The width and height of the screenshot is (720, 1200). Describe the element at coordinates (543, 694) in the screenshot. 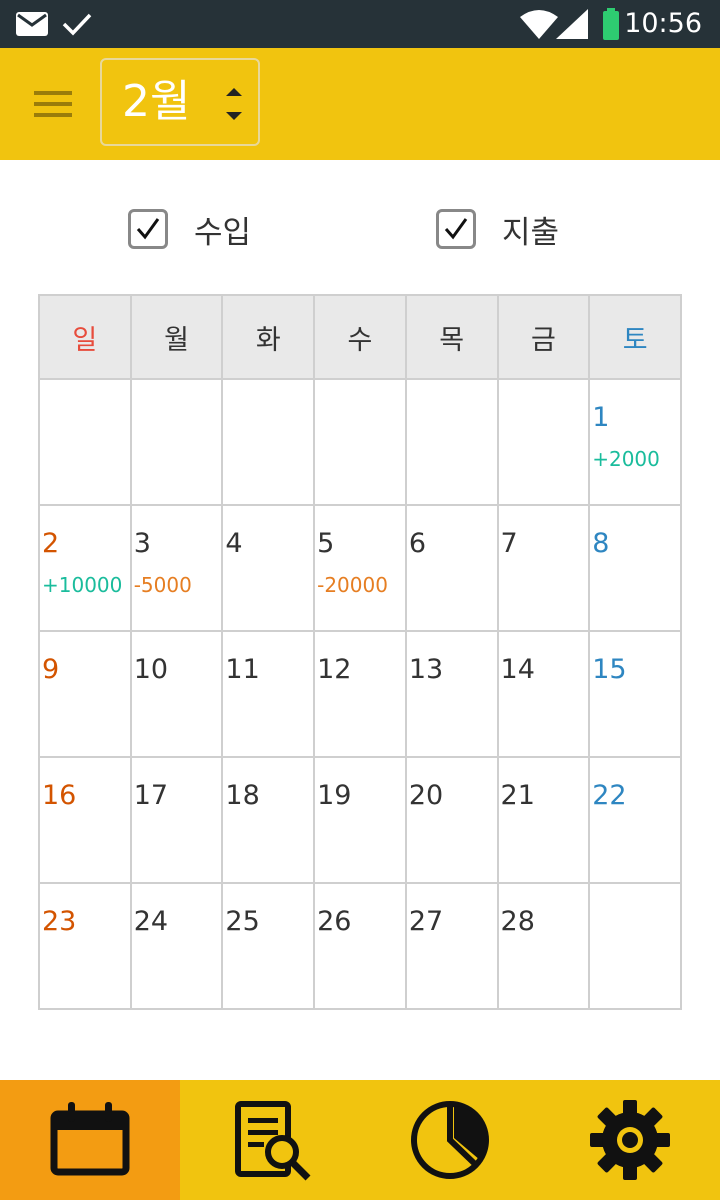

I see `calendar-day-cell: 14` at that location.